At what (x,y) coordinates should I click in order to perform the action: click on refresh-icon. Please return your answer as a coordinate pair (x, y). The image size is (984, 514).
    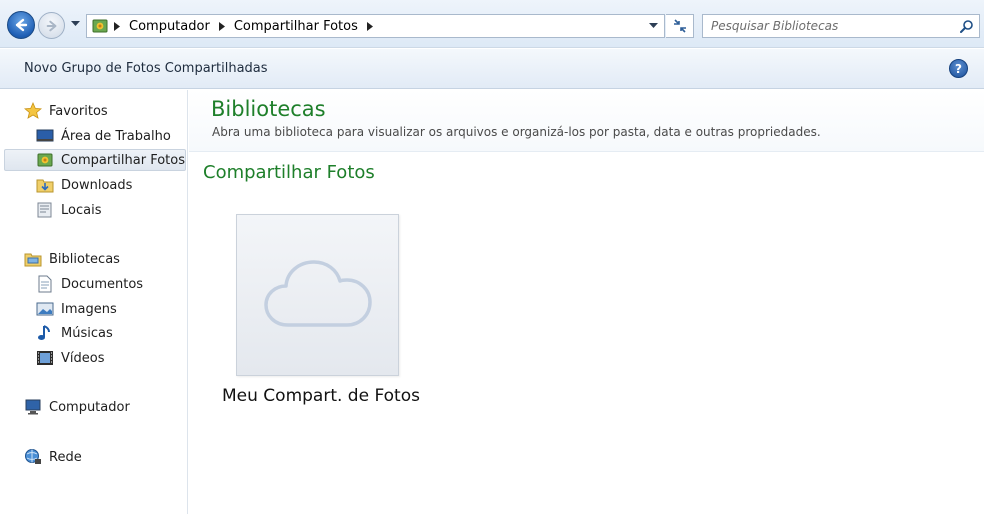
    Looking at the image, I should click on (679, 26).